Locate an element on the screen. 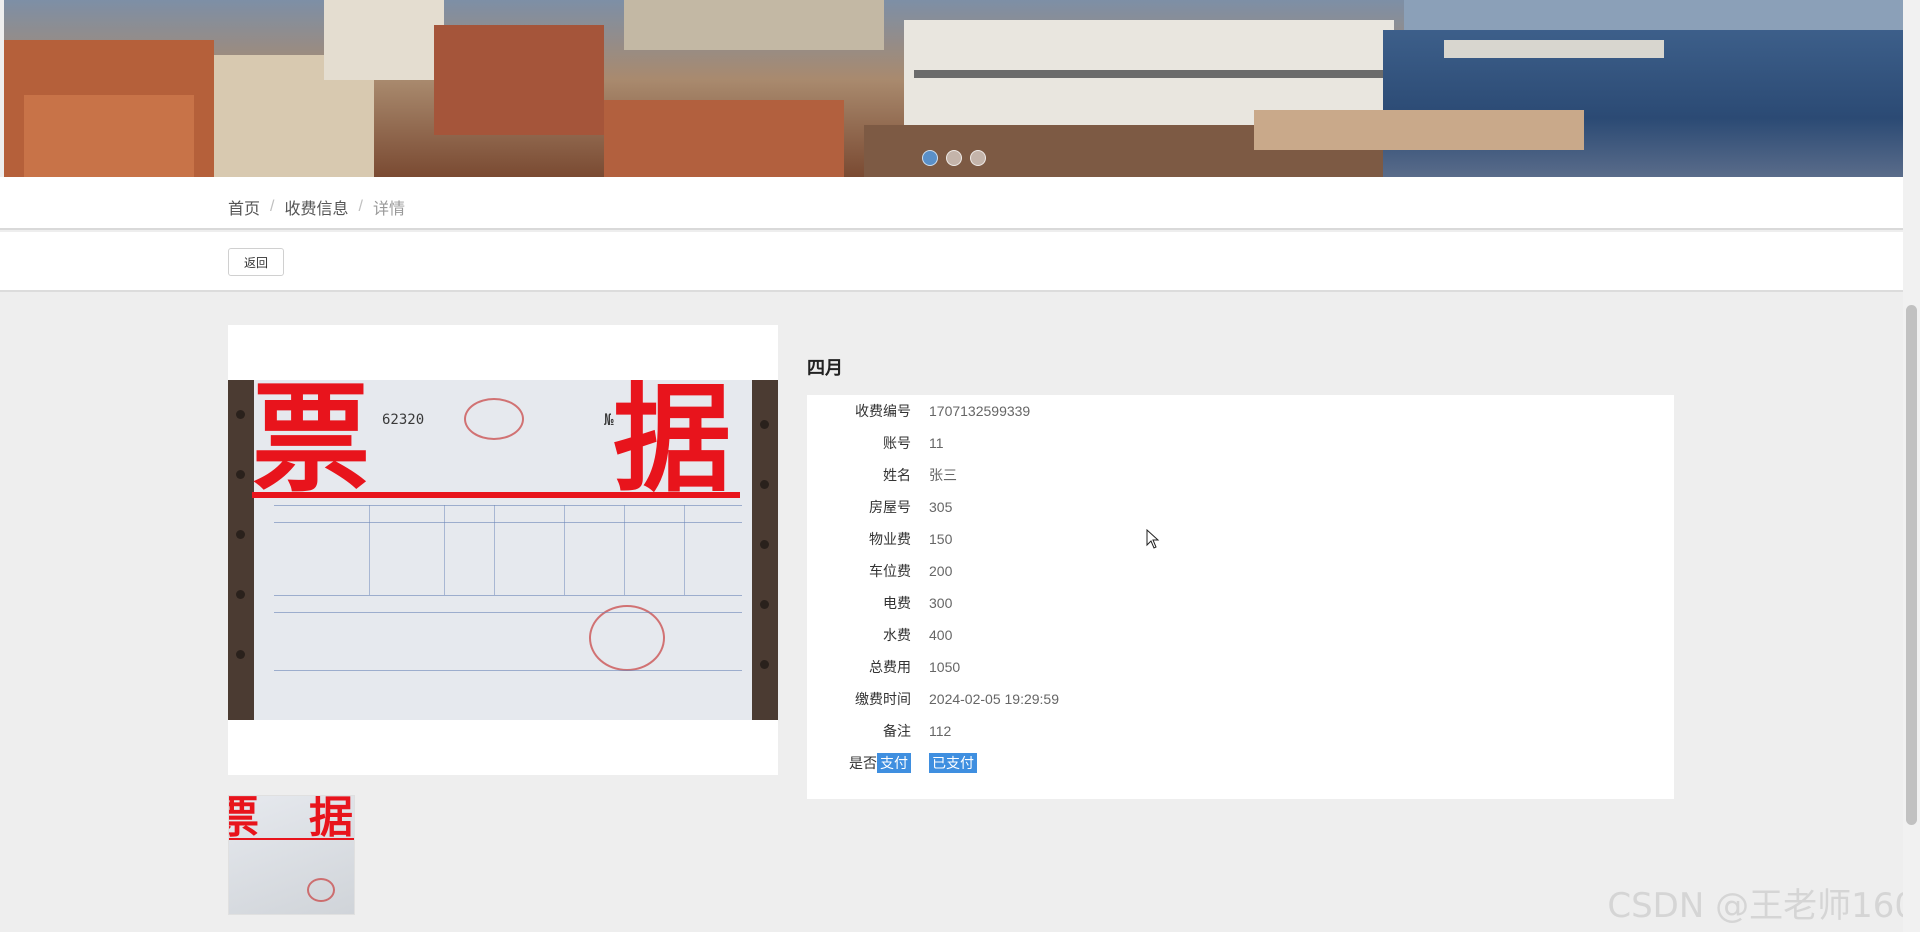 Image resolution: width=1920 pixels, height=932 pixels. field-row: 水费 400 is located at coordinates (879, 635).